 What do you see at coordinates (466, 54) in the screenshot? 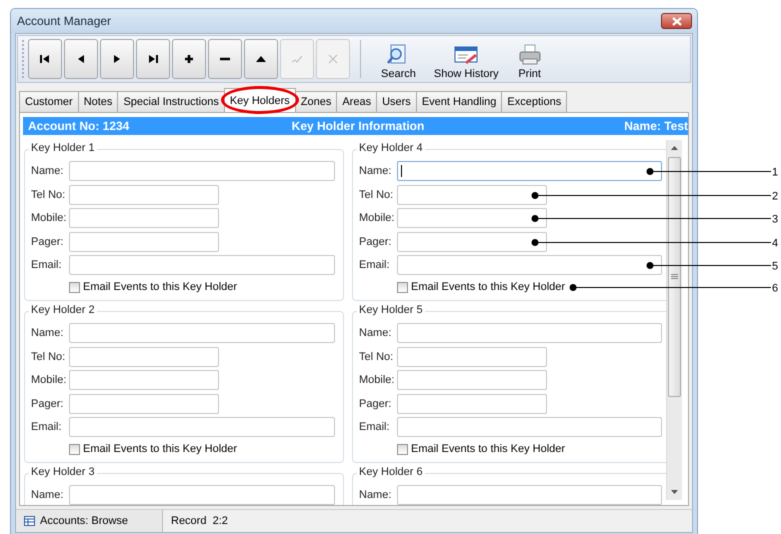
I see `window-pencil-icon` at bounding box center [466, 54].